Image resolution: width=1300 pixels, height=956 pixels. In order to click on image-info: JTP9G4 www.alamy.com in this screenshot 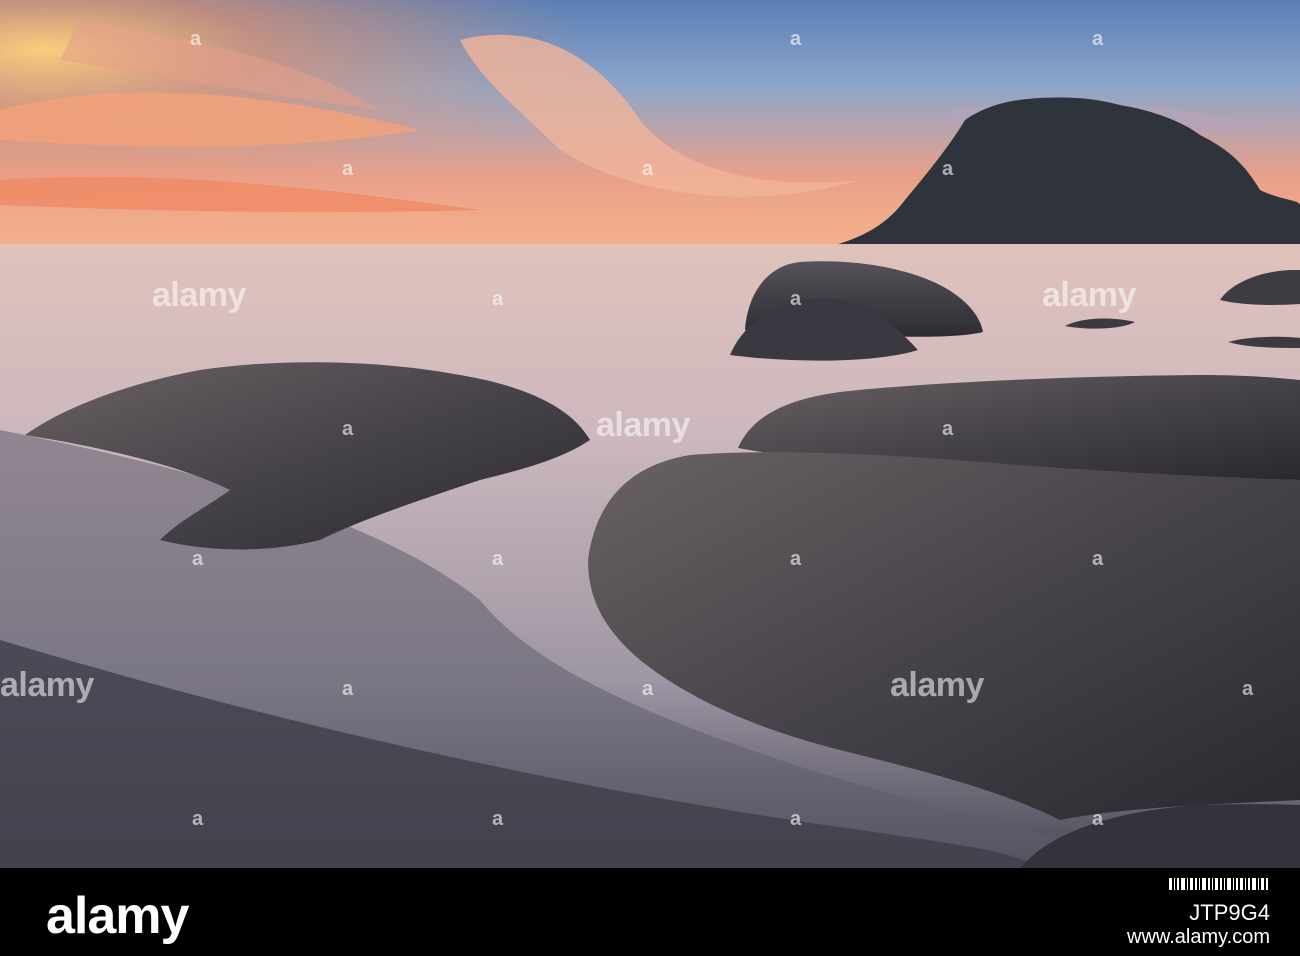, I will do `click(1090, 913)`.